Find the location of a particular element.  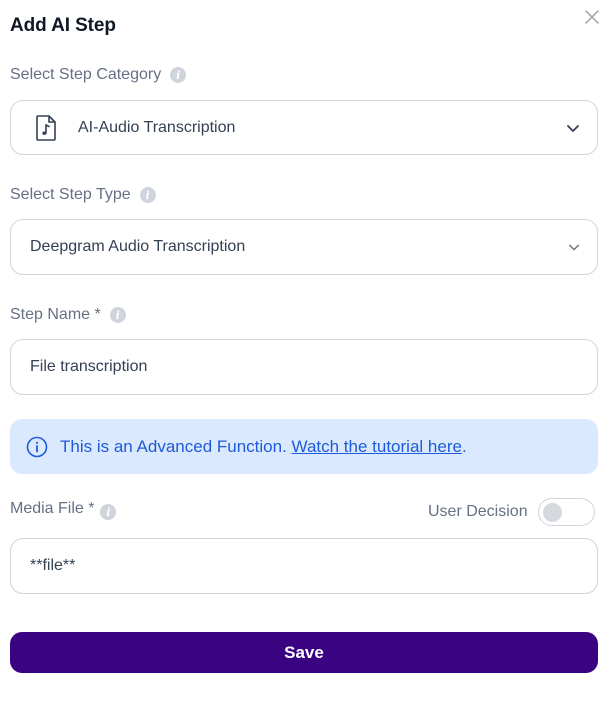

category-label-row: Select Step Category i is located at coordinates (98, 75).